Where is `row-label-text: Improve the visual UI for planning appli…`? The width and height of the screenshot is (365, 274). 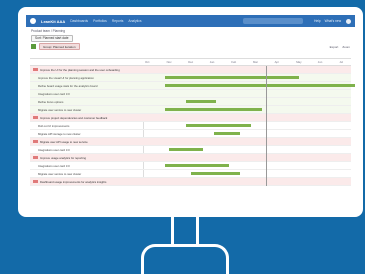
row-label-text: Improve the visual UI for planning appli… is located at coordinates (66, 77).